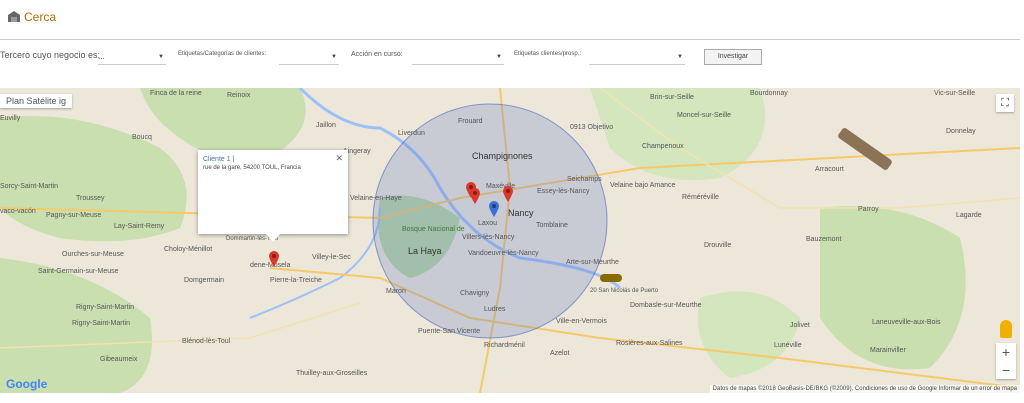  Describe the element at coordinates (218, 159) in the screenshot. I see `client-name: Cliente 1 |` at that location.